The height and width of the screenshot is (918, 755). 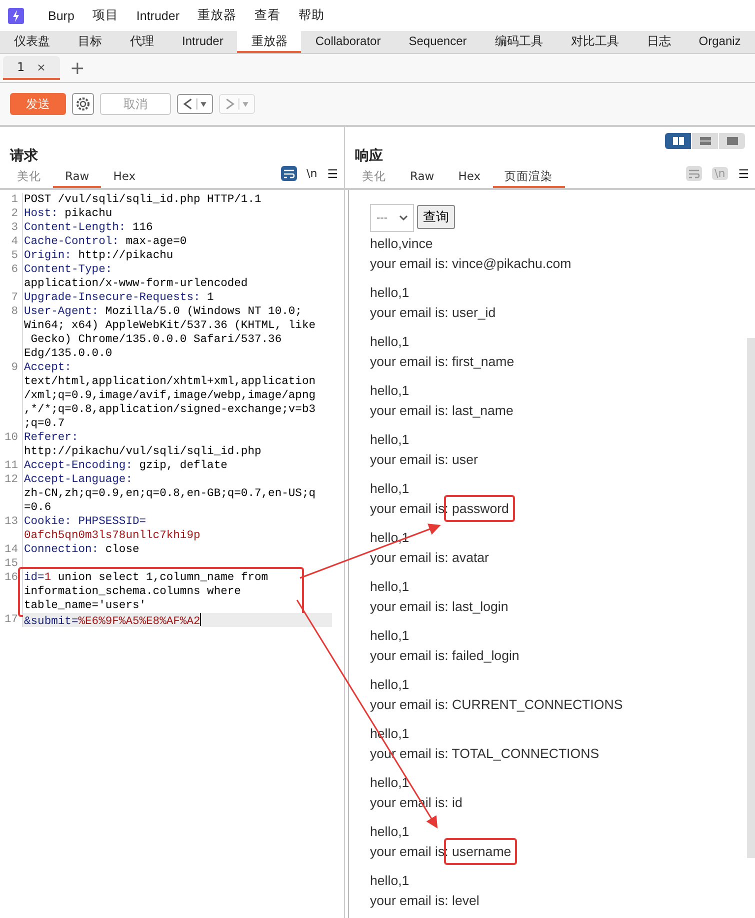 I want to click on tool-tab: 仪表盘, so click(x=32, y=42).